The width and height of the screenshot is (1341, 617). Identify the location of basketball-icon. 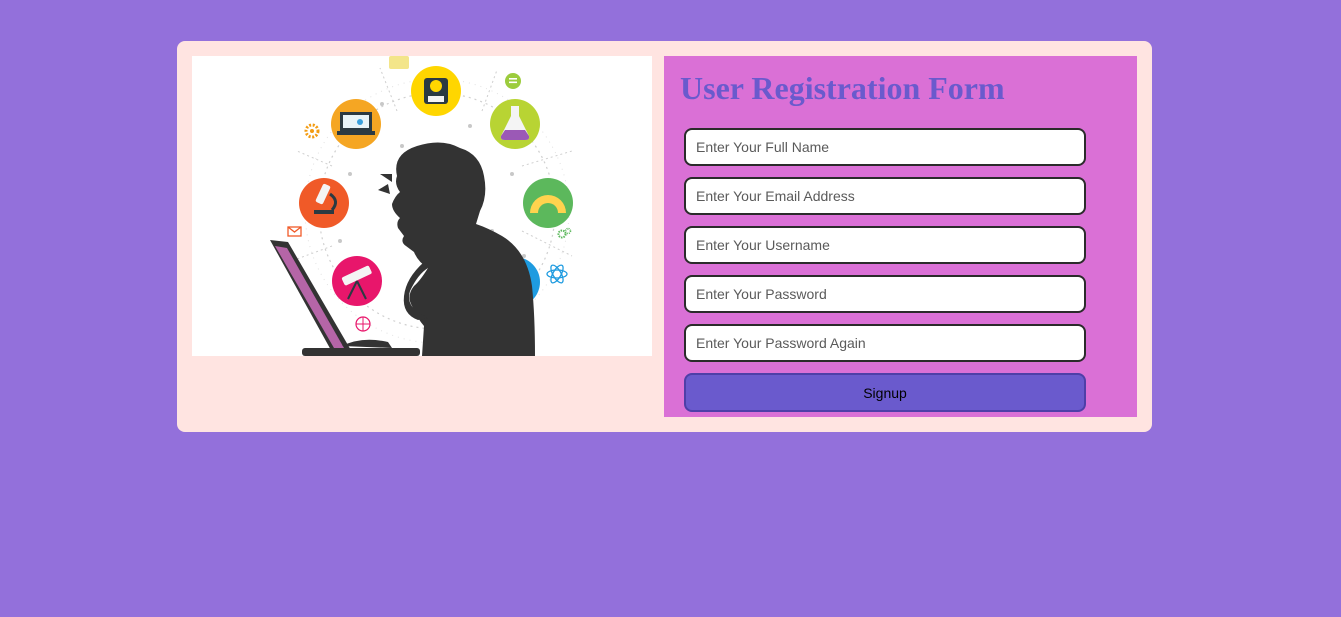
(363, 324).